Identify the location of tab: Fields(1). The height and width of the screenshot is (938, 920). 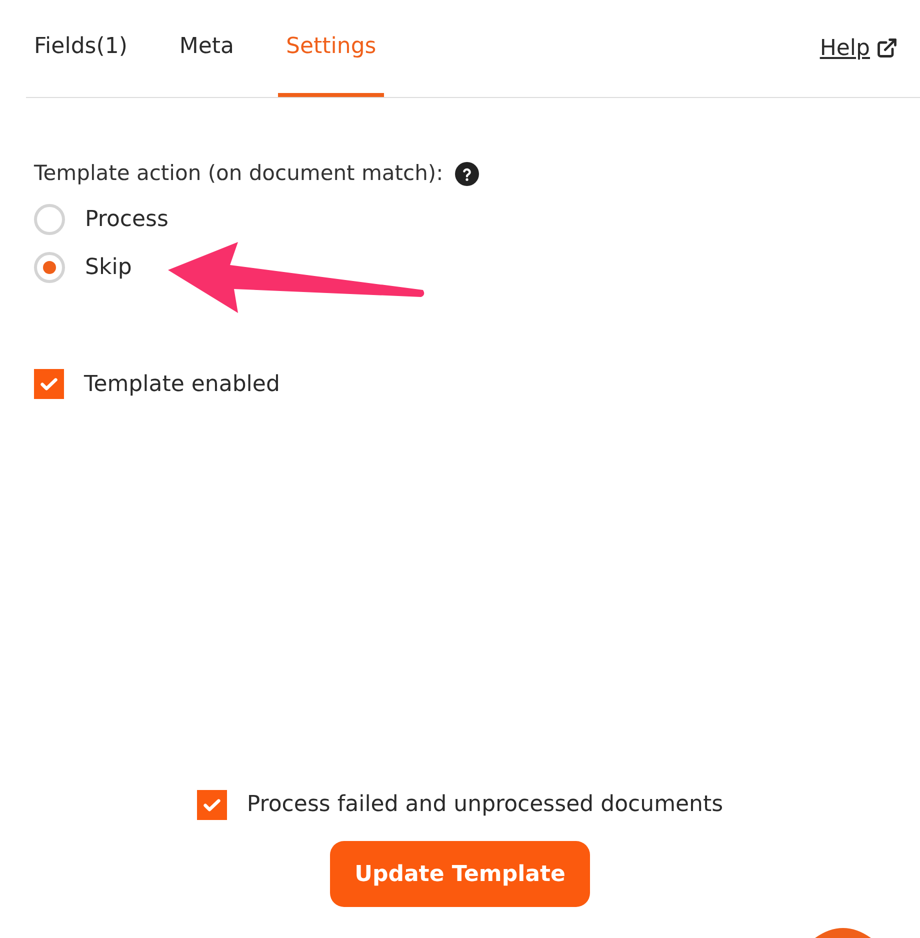
(81, 48).